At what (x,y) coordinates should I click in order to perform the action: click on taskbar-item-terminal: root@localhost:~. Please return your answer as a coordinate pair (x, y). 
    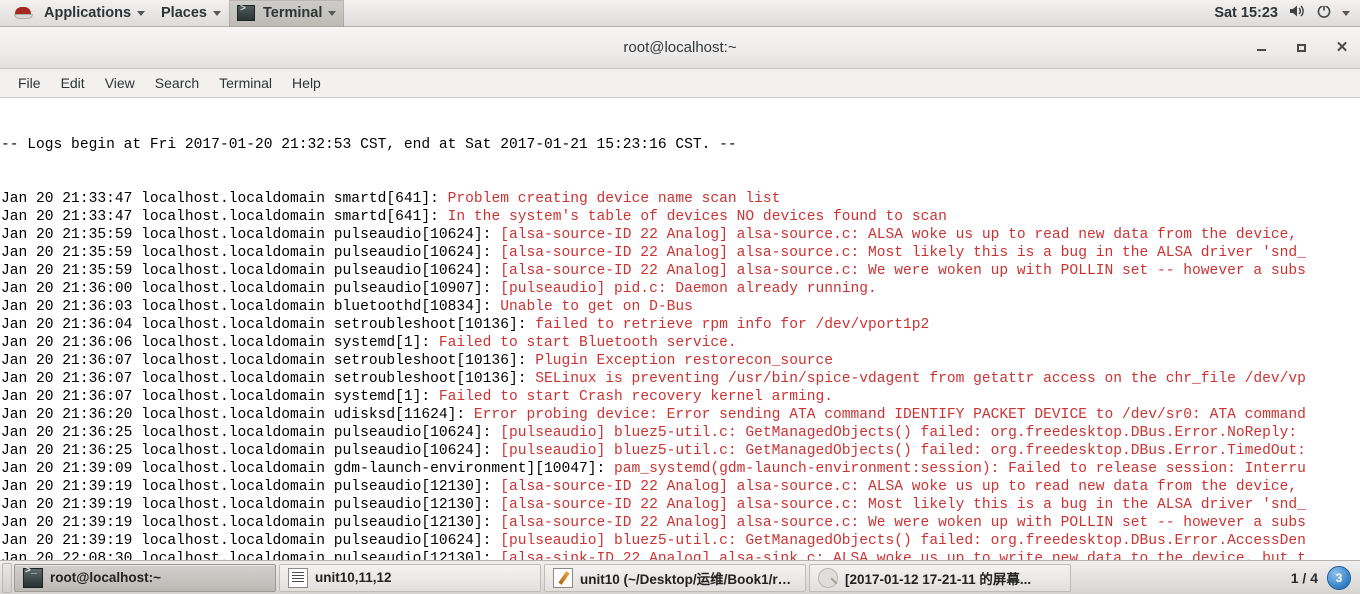
    Looking at the image, I should click on (145, 577).